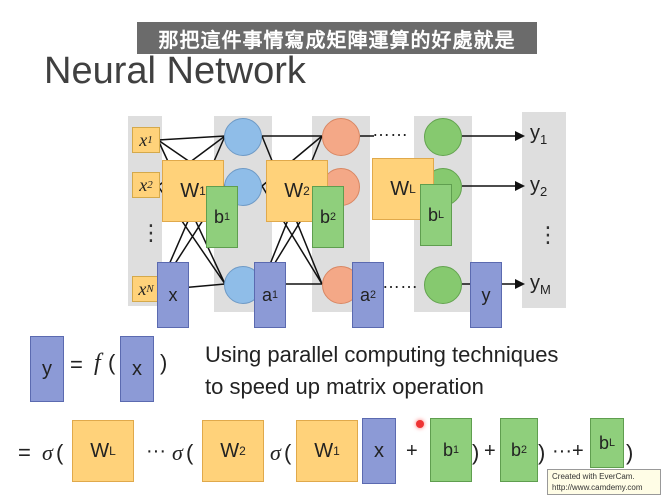 The width and height of the screenshot is (667, 499). Describe the element at coordinates (368, 295) in the screenshot. I see `vector-a2: a2` at that location.